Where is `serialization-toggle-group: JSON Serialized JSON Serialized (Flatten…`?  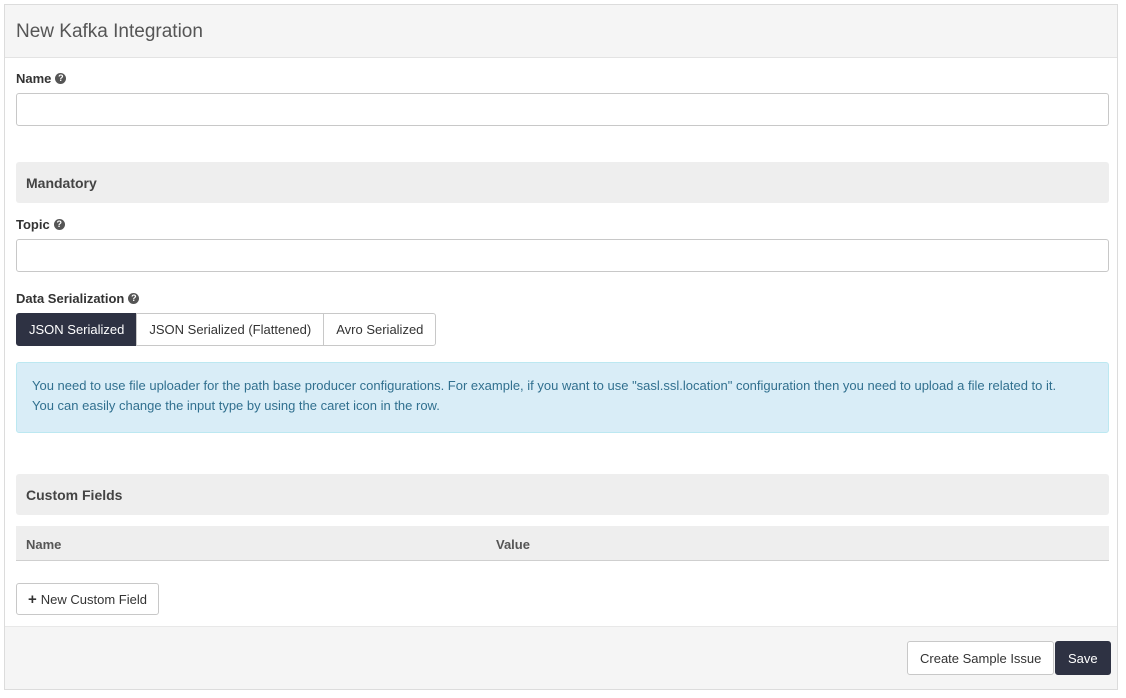 serialization-toggle-group: JSON Serialized JSON Serialized (Flatten… is located at coordinates (226, 329).